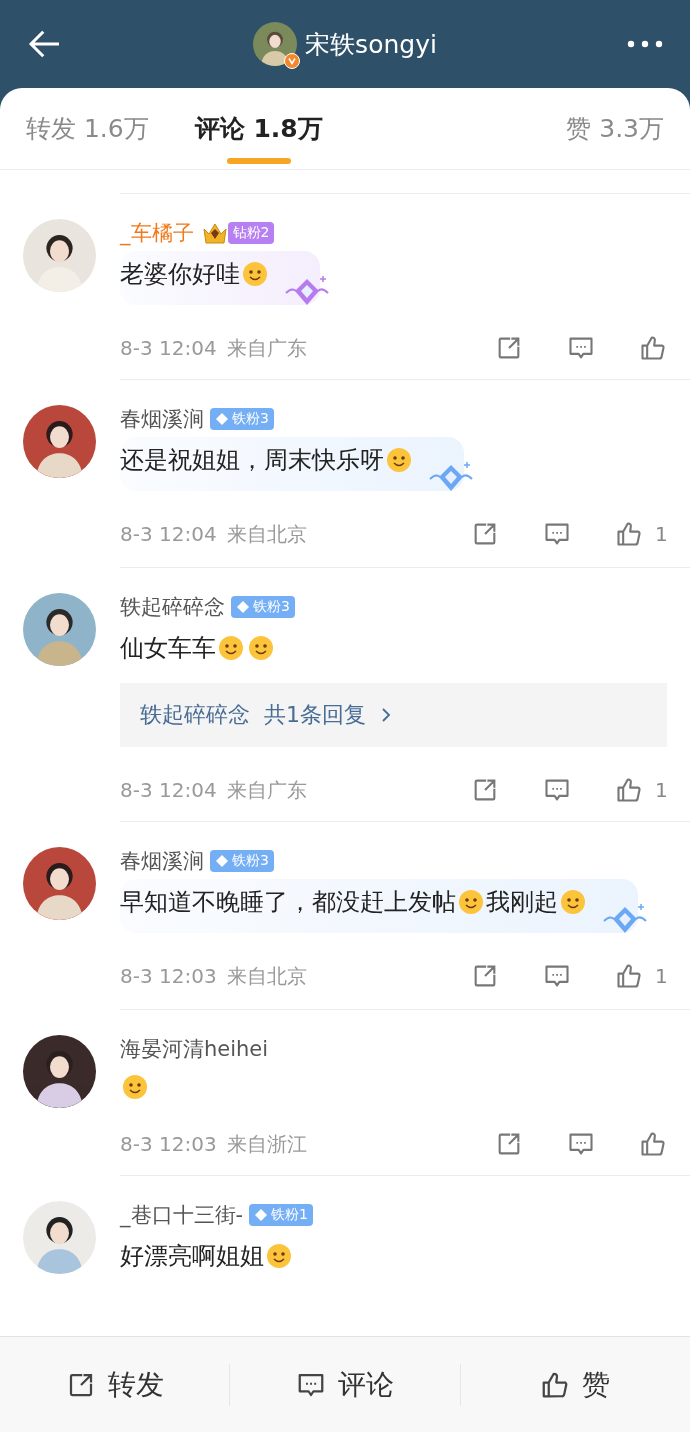 Image resolution: width=690 pixels, height=1432 pixels. What do you see at coordinates (386, 715) in the screenshot?
I see `chevron-right-icon` at bounding box center [386, 715].